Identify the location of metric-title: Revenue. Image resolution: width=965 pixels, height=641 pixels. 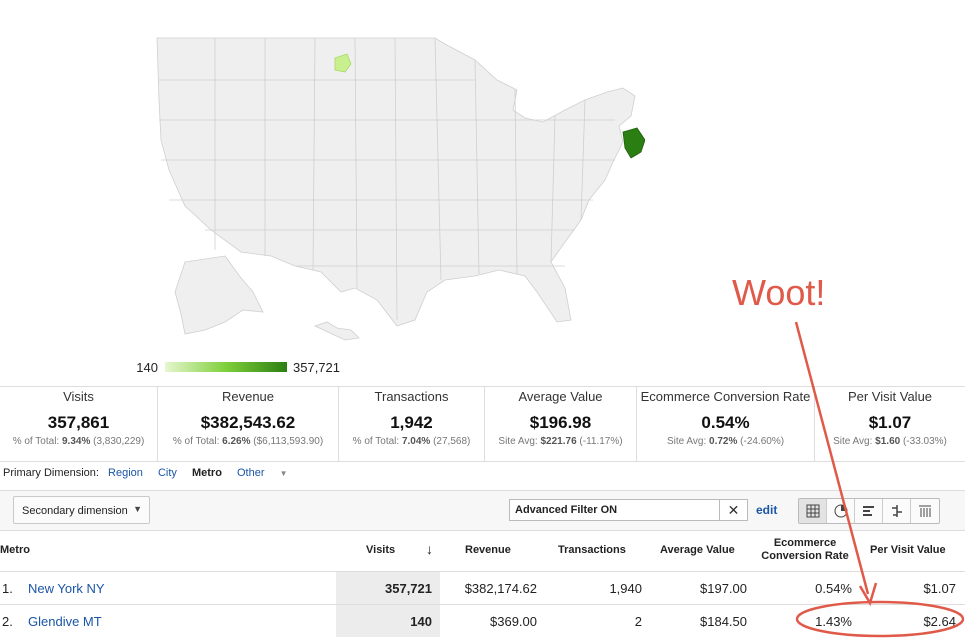
(248, 396).